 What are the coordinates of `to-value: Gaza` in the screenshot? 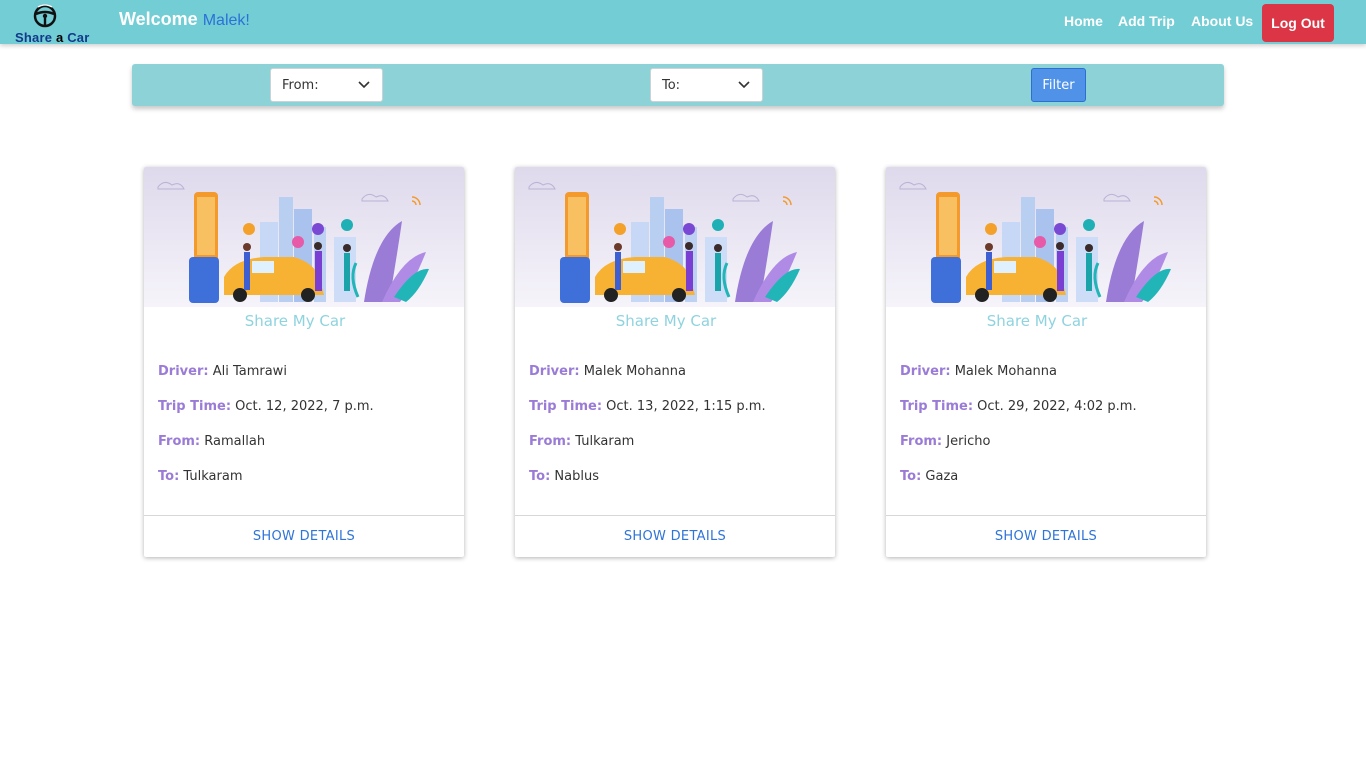 It's located at (942, 476).